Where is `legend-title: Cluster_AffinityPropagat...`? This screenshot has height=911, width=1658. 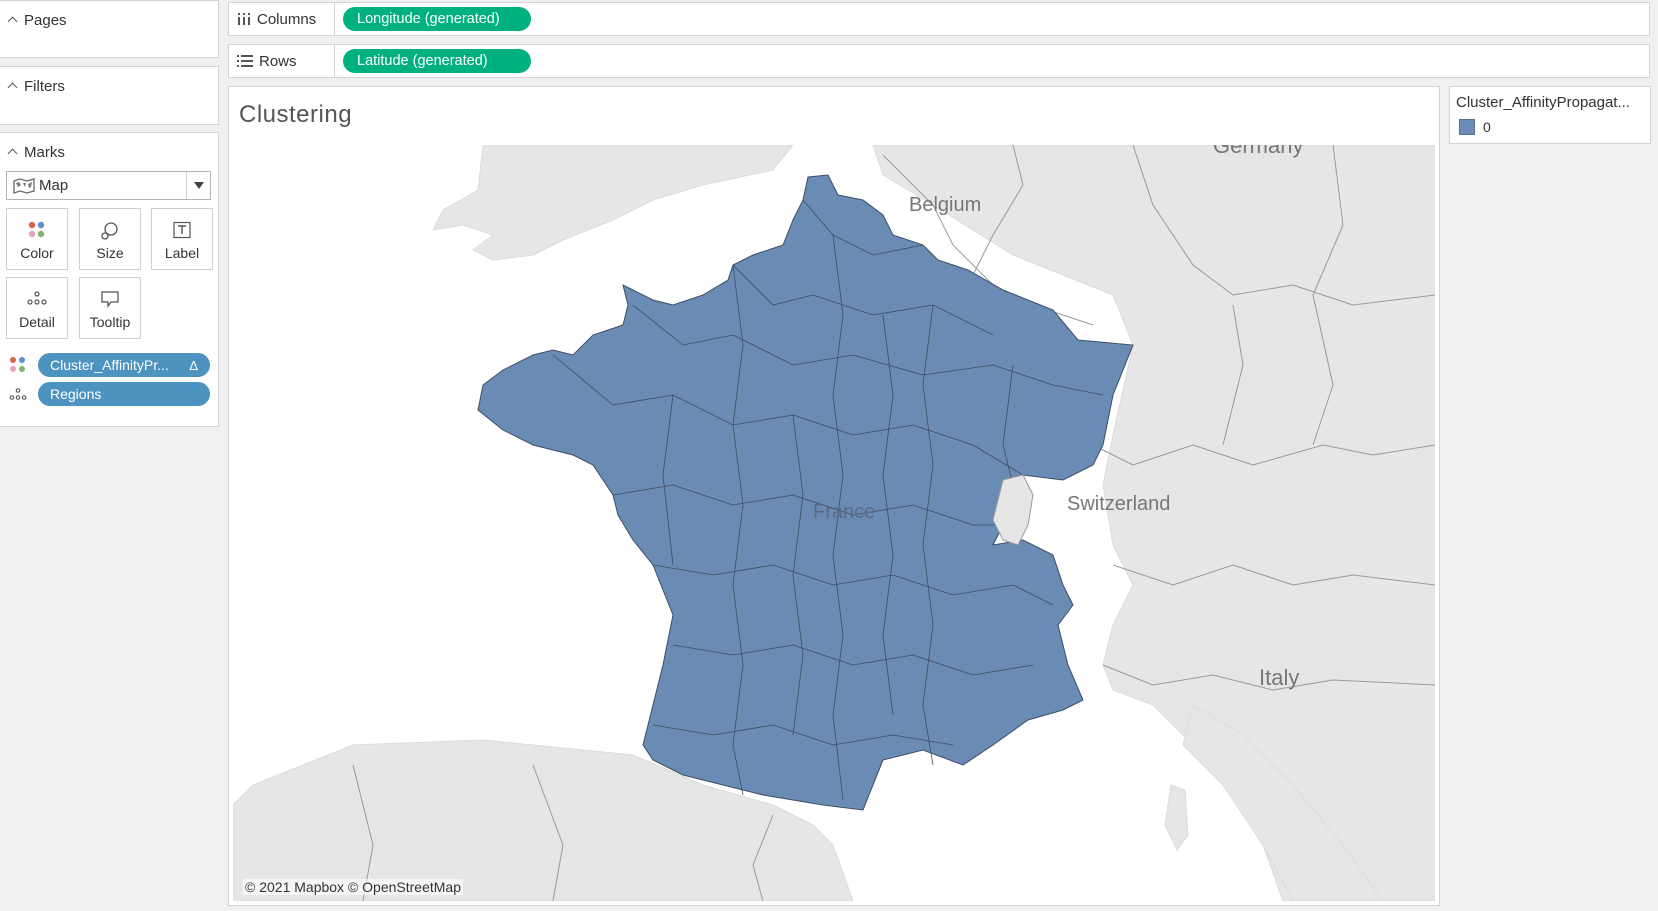
legend-title: Cluster_AffinityPropagat... is located at coordinates (1552, 102).